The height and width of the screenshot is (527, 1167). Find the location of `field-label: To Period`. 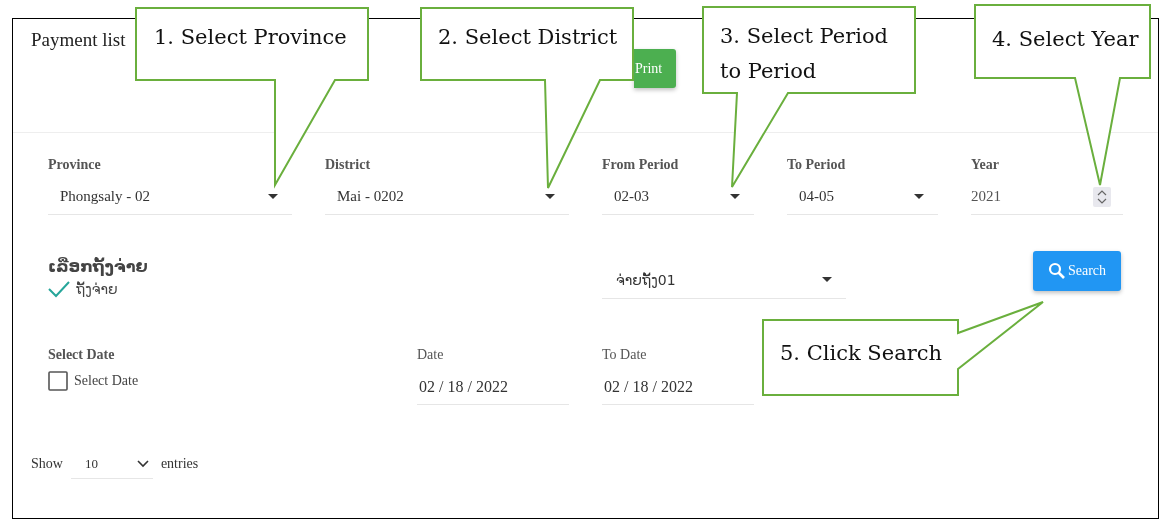

field-label: To Period is located at coordinates (816, 165).